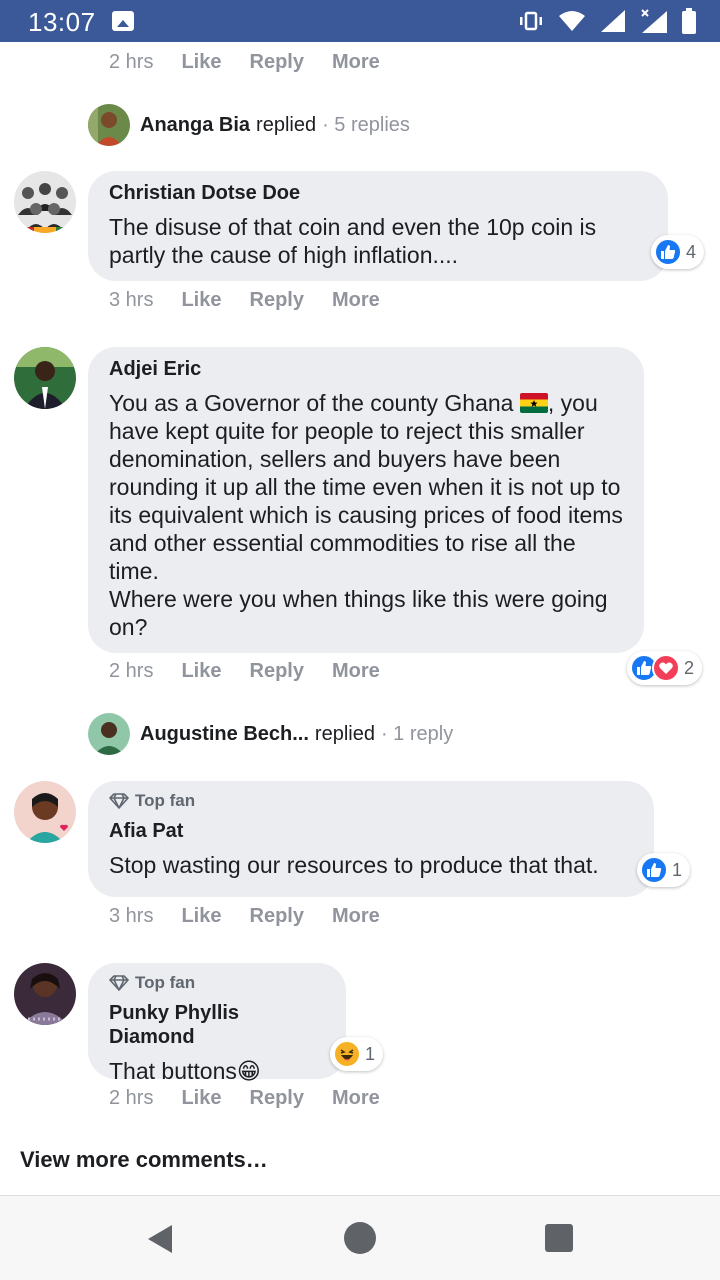  What do you see at coordinates (572, 21) in the screenshot?
I see `wifi-icon` at bounding box center [572, 21].